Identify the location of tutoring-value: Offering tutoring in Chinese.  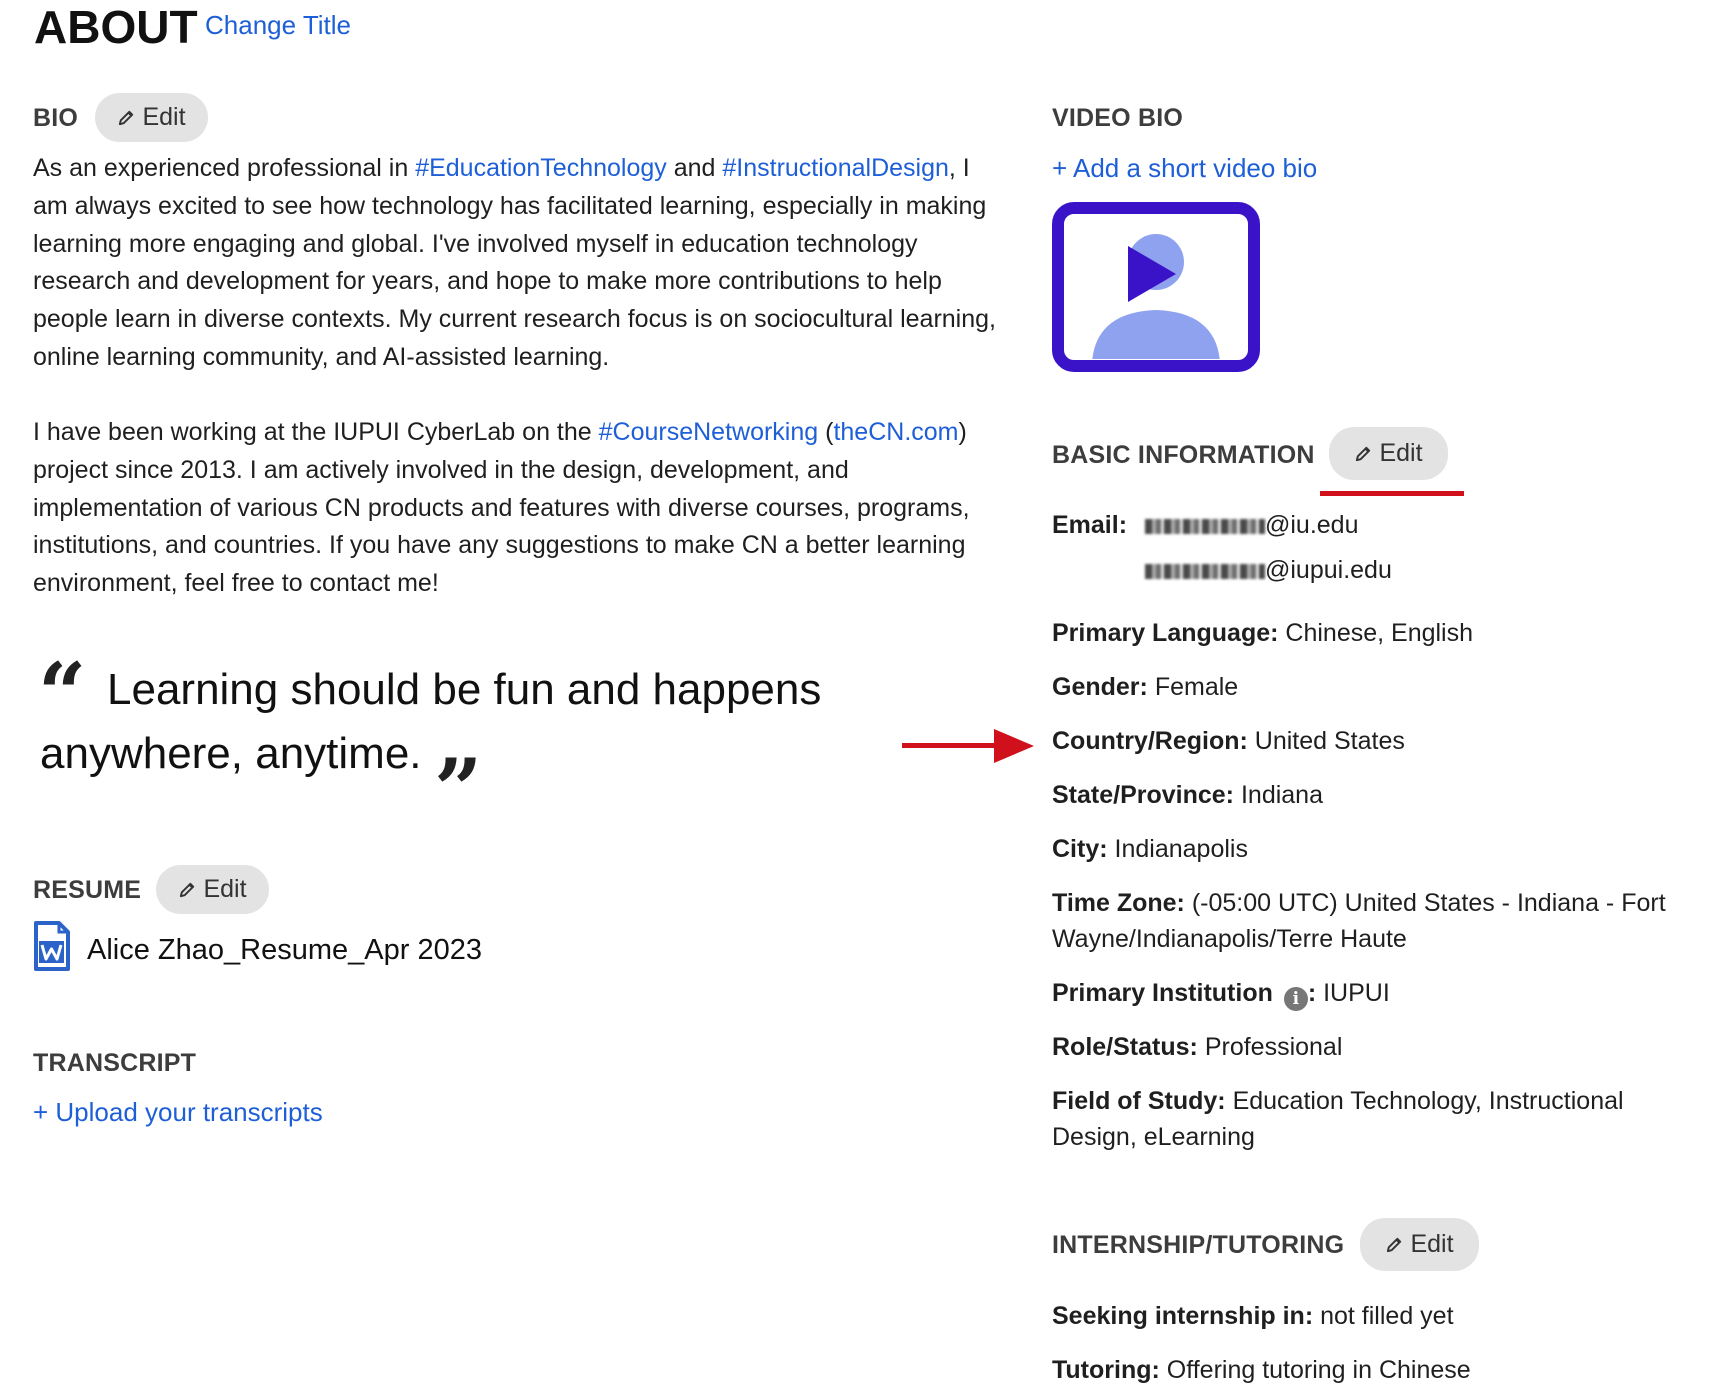
(1318, 1370).